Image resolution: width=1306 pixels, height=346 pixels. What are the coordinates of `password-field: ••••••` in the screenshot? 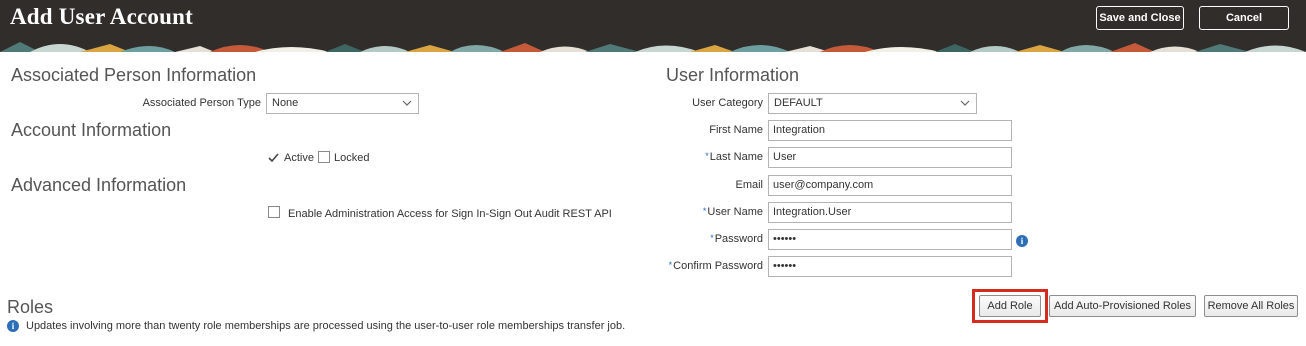 It's located at (890, 239).